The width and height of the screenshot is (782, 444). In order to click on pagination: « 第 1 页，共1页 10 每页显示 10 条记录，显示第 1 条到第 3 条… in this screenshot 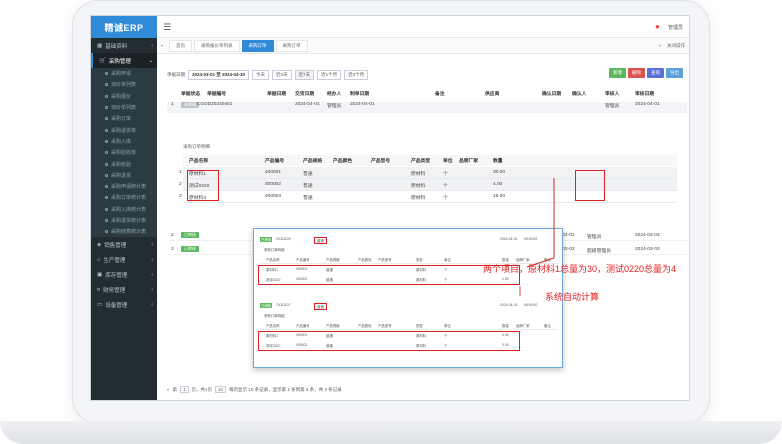, I will do `click(254, 389)`.